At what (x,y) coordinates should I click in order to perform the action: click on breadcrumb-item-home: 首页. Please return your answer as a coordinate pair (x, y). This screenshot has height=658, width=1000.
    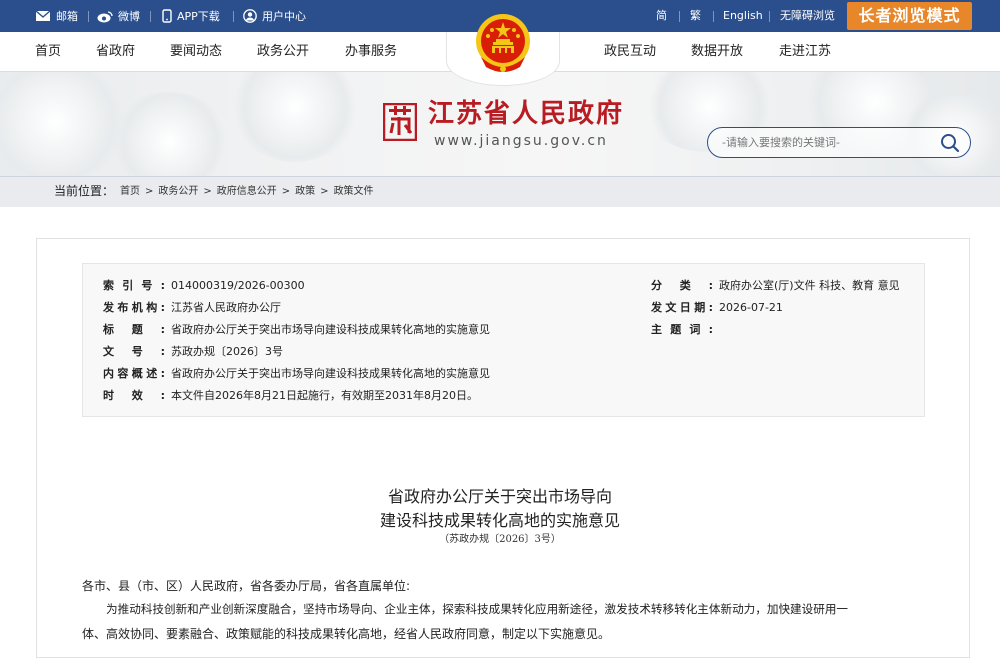
    Looking at the image, I should click on (130, 192).